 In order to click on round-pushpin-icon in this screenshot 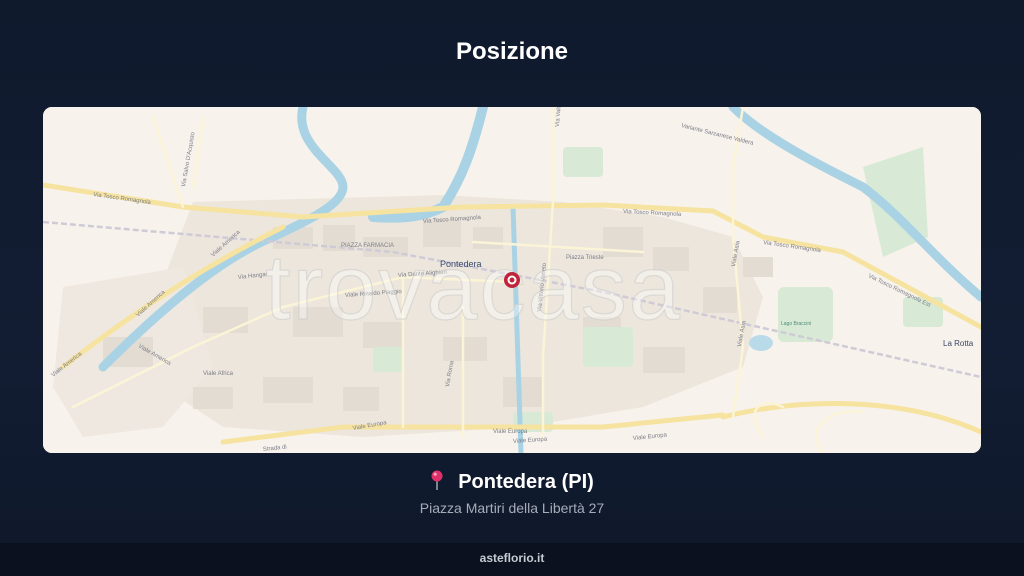, I will do `click(437, 480)`.